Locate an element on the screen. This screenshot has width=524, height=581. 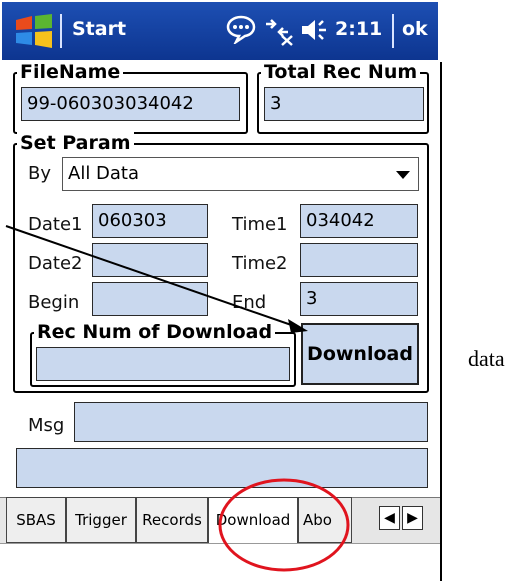
annotation-circle is located at coordinates (284, 525).